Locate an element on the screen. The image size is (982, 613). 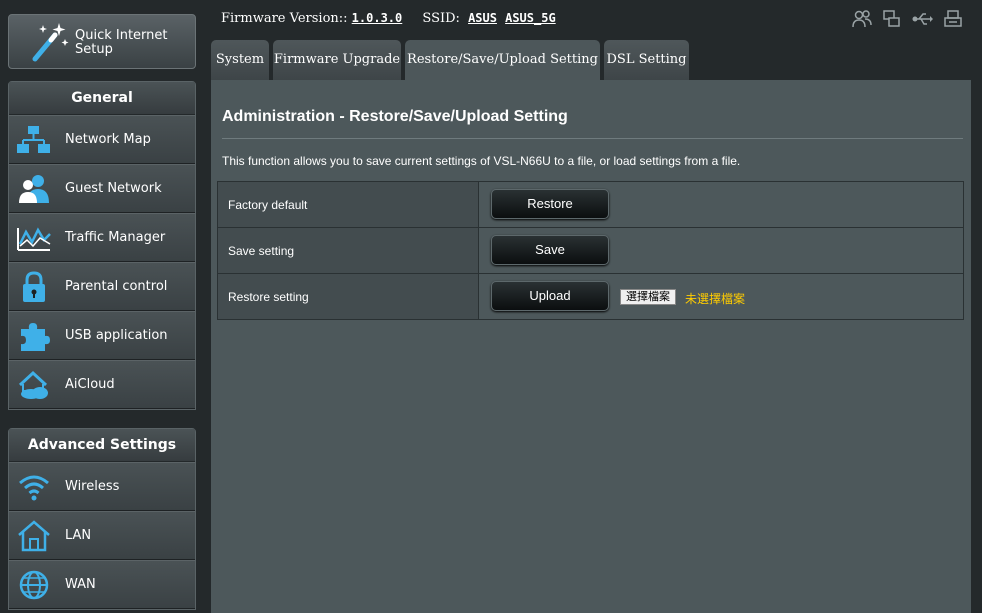
tab-dsl-setting: DSL Setting is located at coordinates (646, 60).